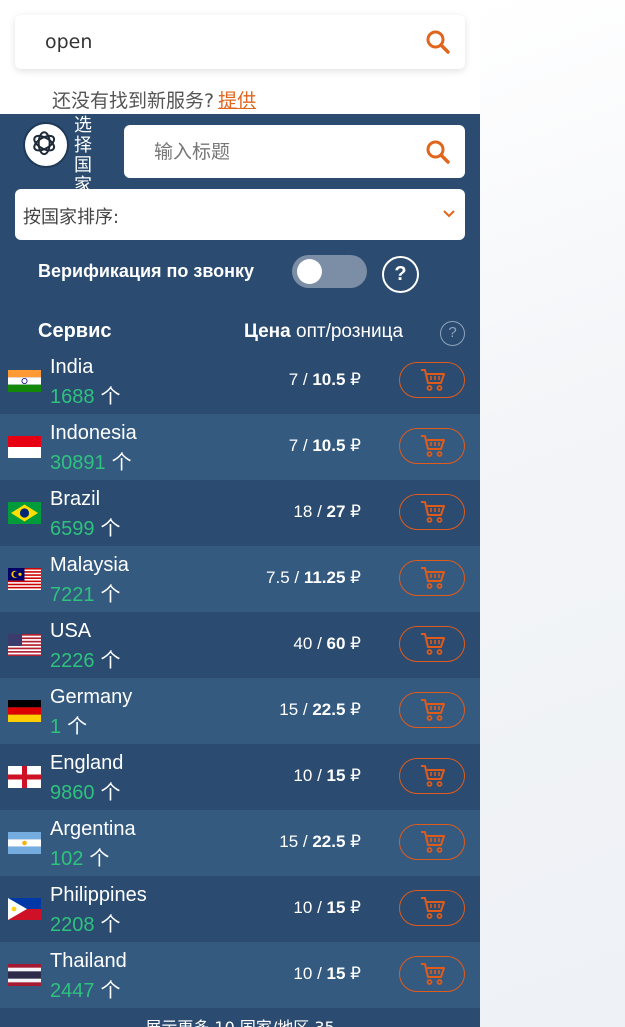 Image resolution: width=625 pixels, height=1027 pixels. I want to click on malaysia-flag-icon, so click(24, 579).